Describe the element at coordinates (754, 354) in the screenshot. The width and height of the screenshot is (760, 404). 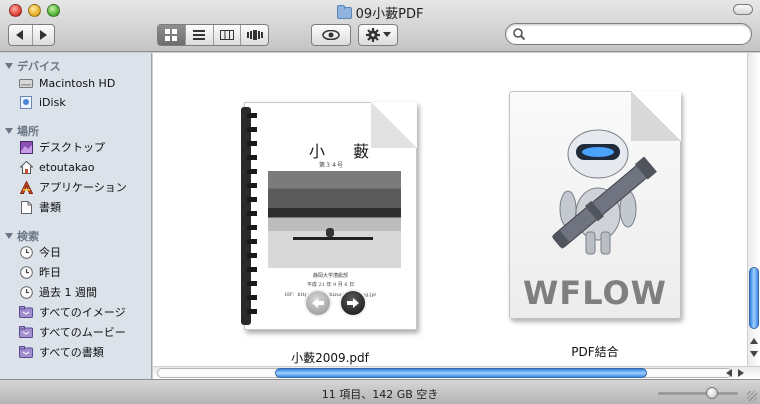
I see `scroll-down-arrow-icon` at that location.